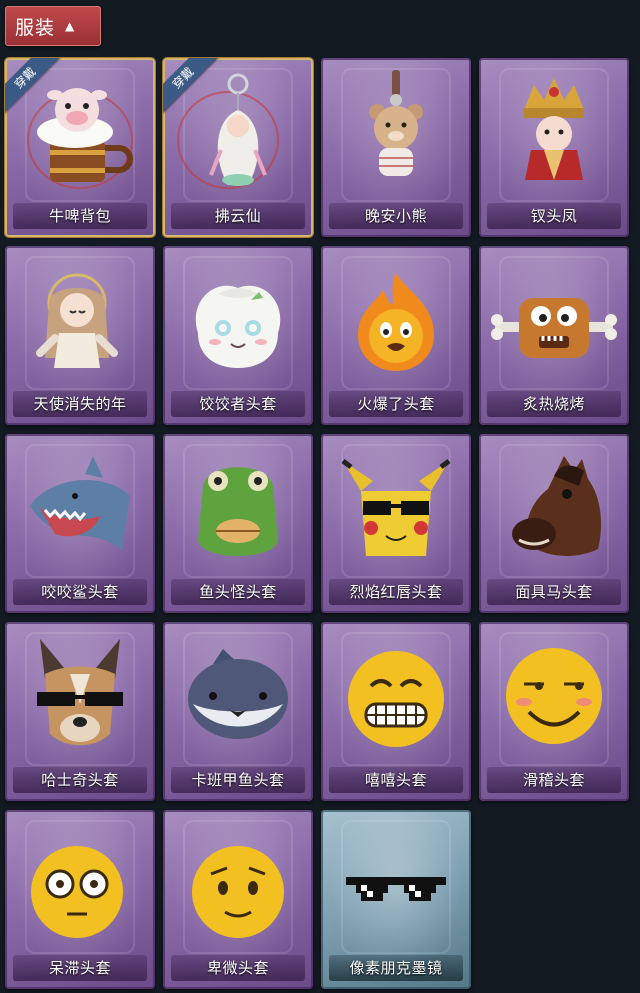  I want to click on costume-name: 嘻嘻头套, so click(396, 780).